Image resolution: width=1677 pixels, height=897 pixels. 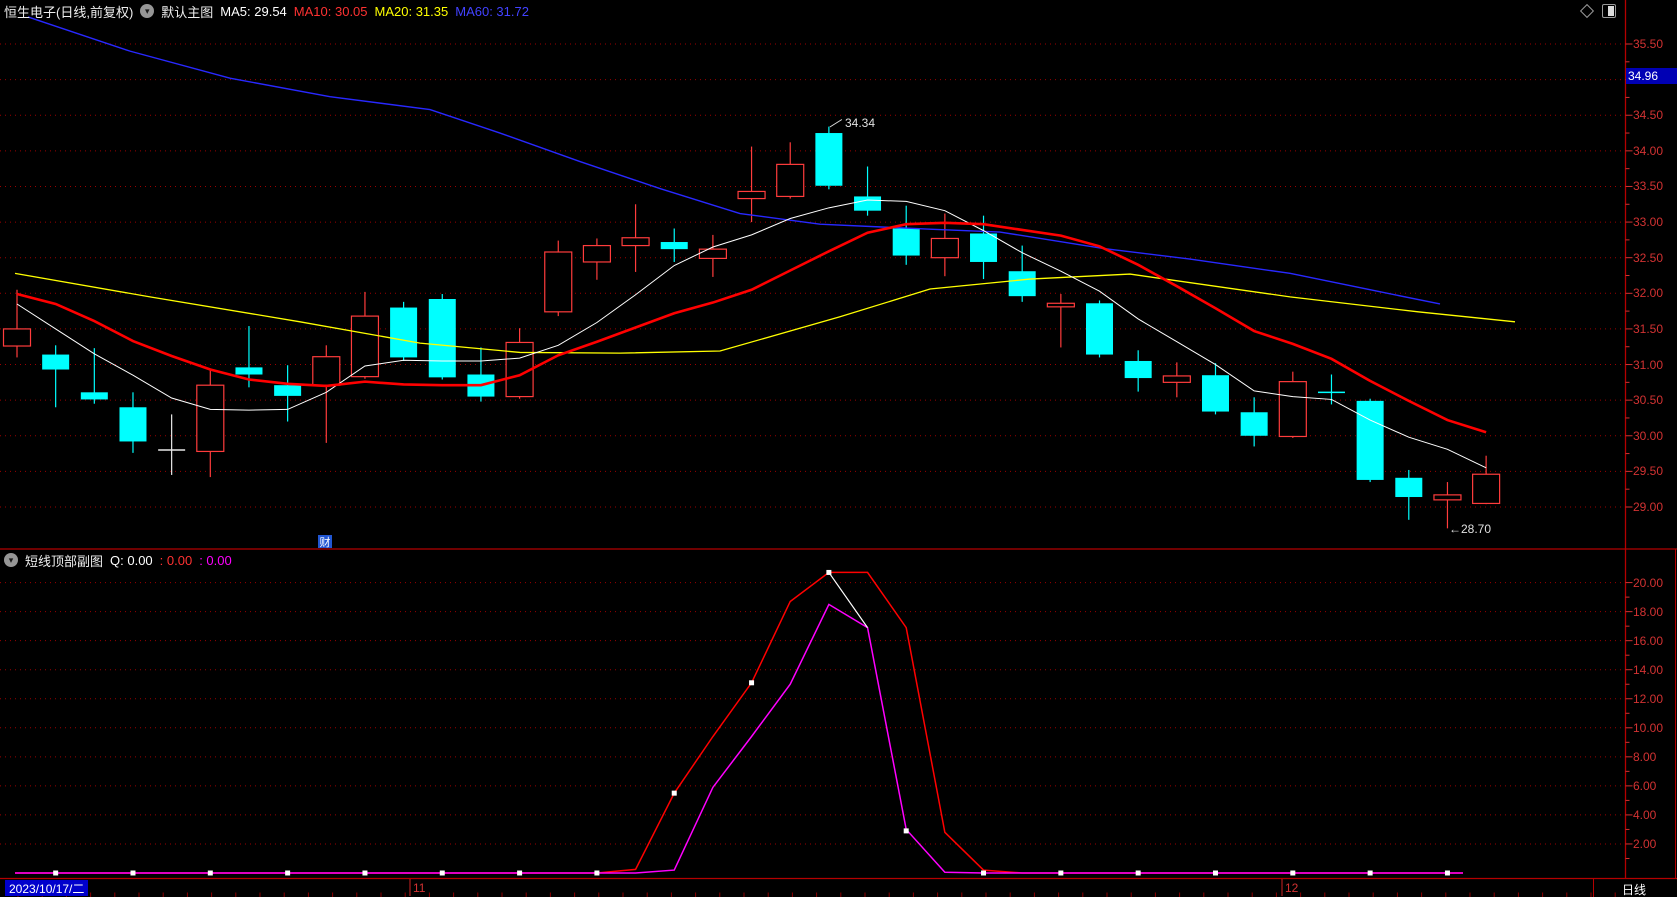 I want to click on layout-selector: 默认主图, so click(x=187, y=11).